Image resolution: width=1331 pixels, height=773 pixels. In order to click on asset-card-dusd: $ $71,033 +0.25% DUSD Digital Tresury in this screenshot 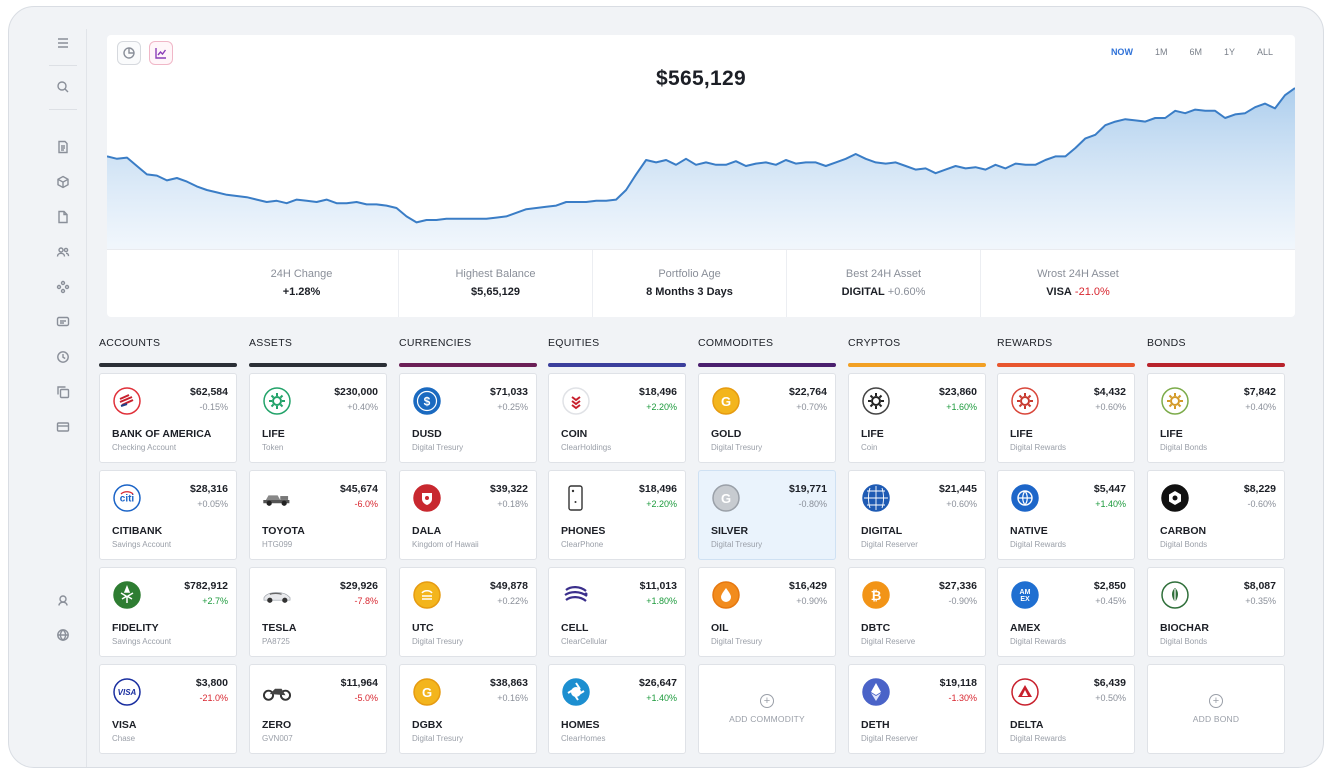, I will do `click(468, 418)`.